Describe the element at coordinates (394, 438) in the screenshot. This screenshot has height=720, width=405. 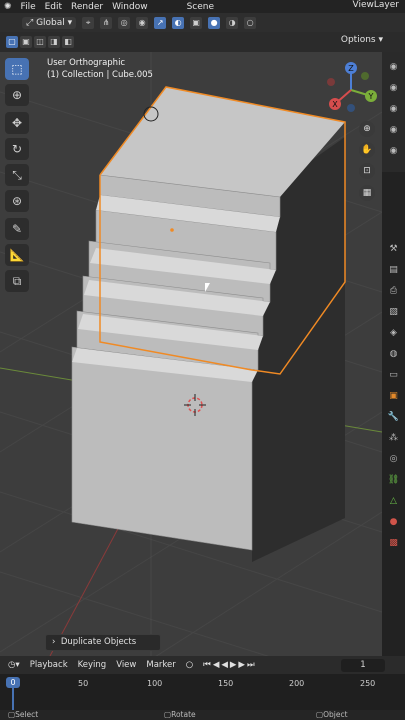
I see `particles-properties-icon: ⁂` at that location.